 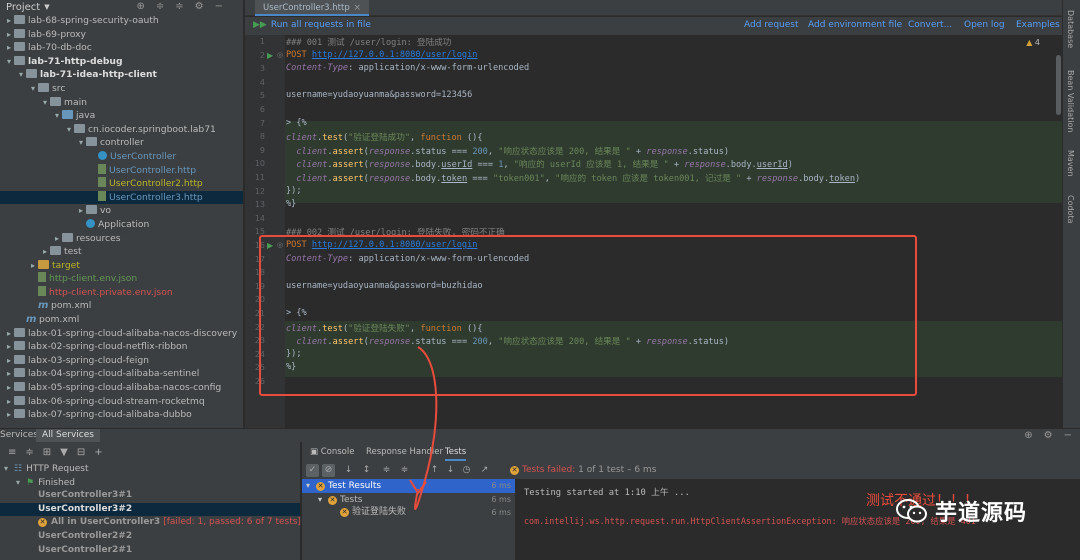 What do you see at coordinates (121, 239) in the screenshot?
I see `tree-item: ▸ resources` at bounding box center [121, 239].